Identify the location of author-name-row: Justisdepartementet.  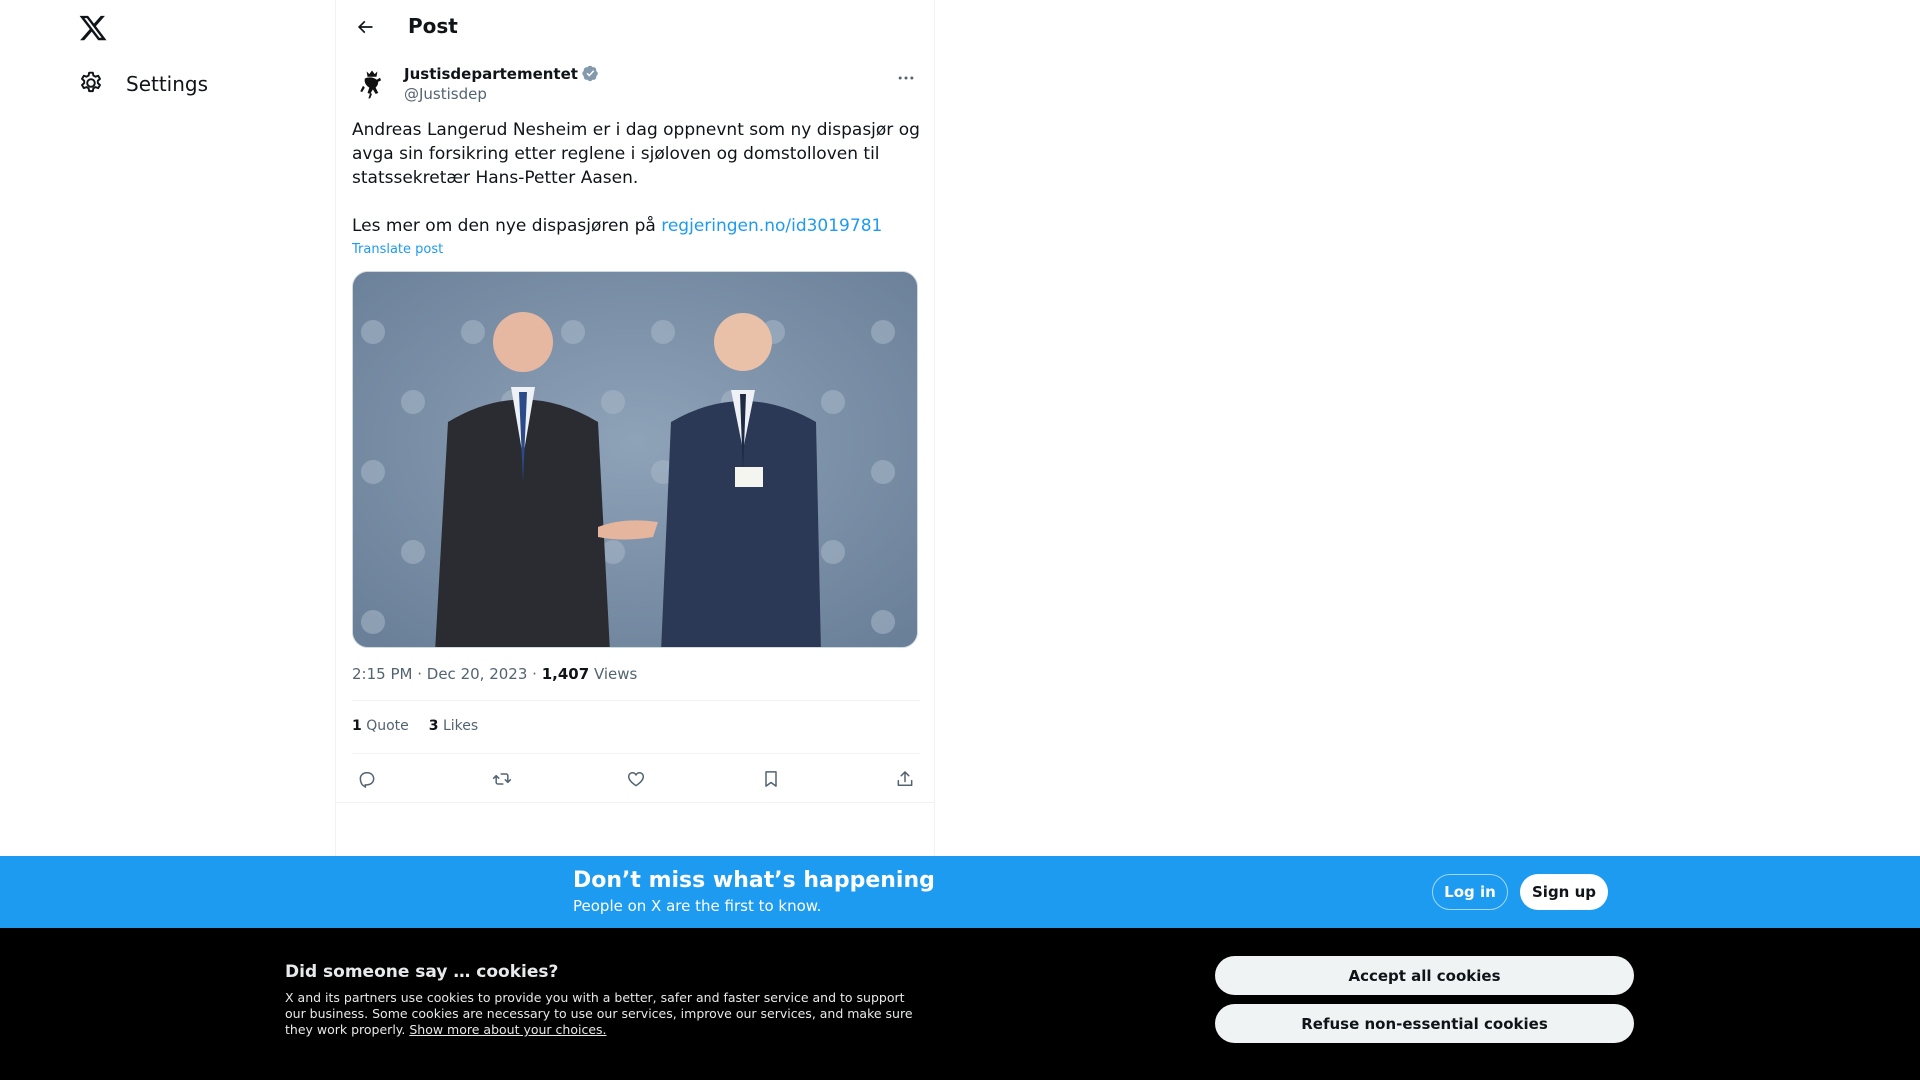
(502, 74).